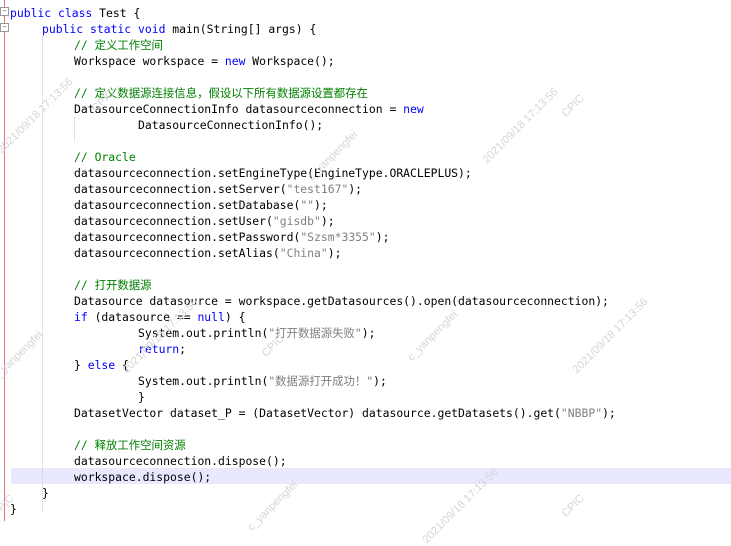 The height and width of the screenshot is (546, 731). What do you see at coordinates (4, 260) in the screenshot?
I see `gutter-border` at bounding box center [4, 260].